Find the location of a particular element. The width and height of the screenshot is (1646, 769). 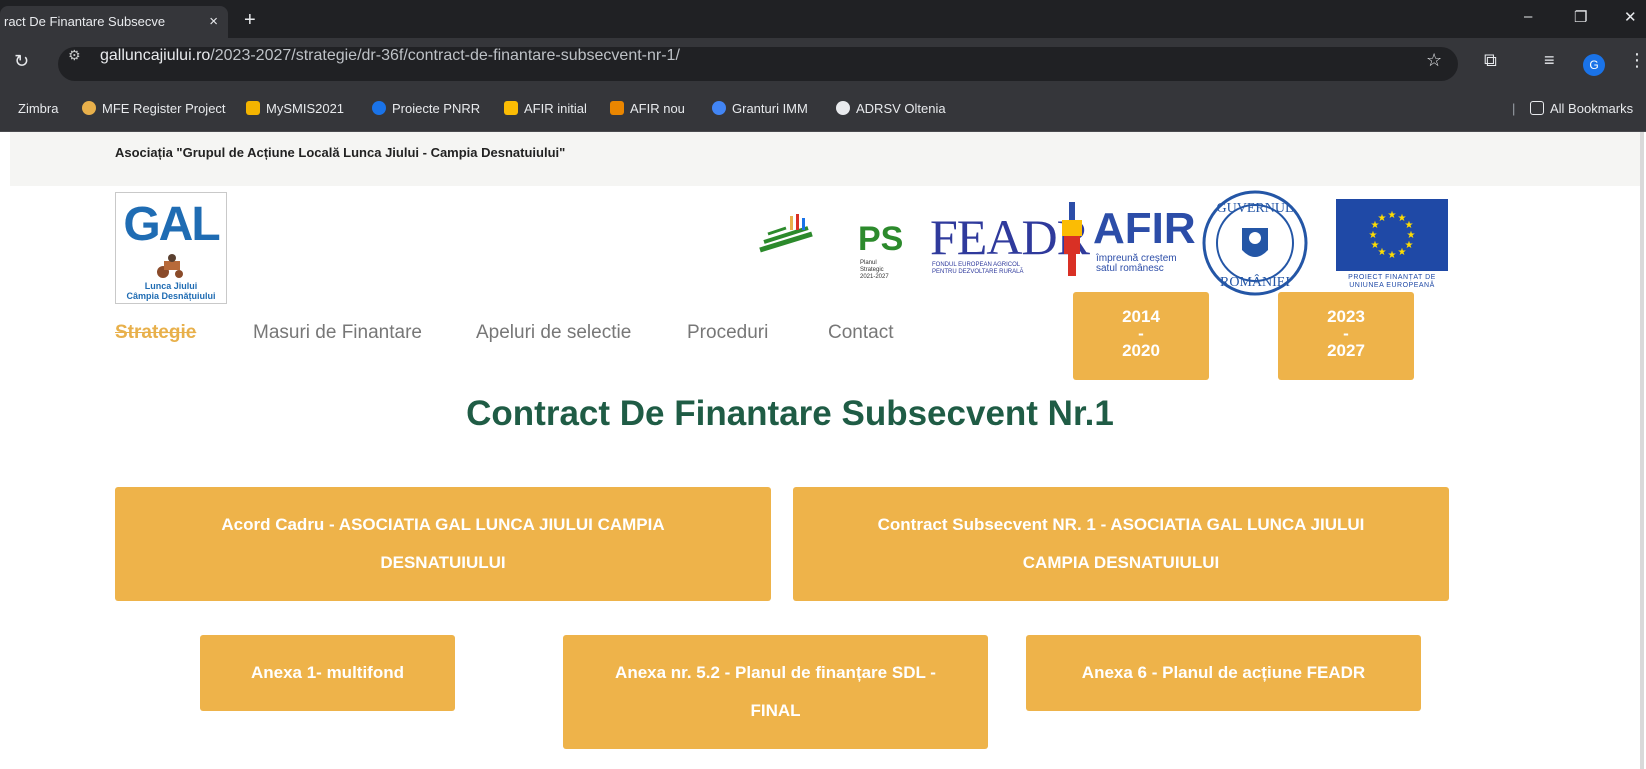

nav-strategie: Strategie is located at coordinates (155, 333).